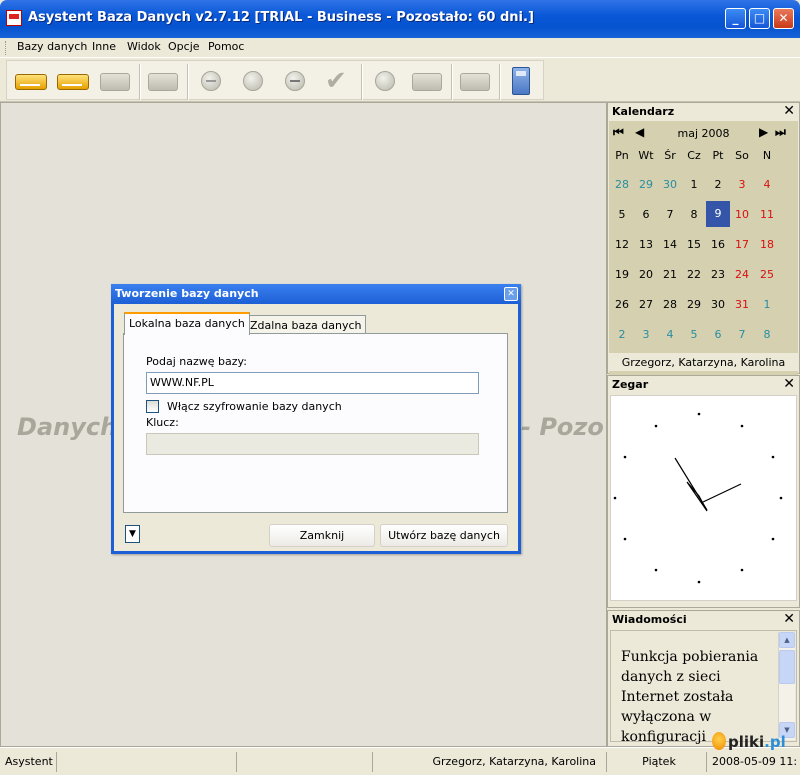  What do you see at coordinates (789, 619) in the screenshot?
I see `messages-close-icon: ✕` at bounding box center [789, 619].